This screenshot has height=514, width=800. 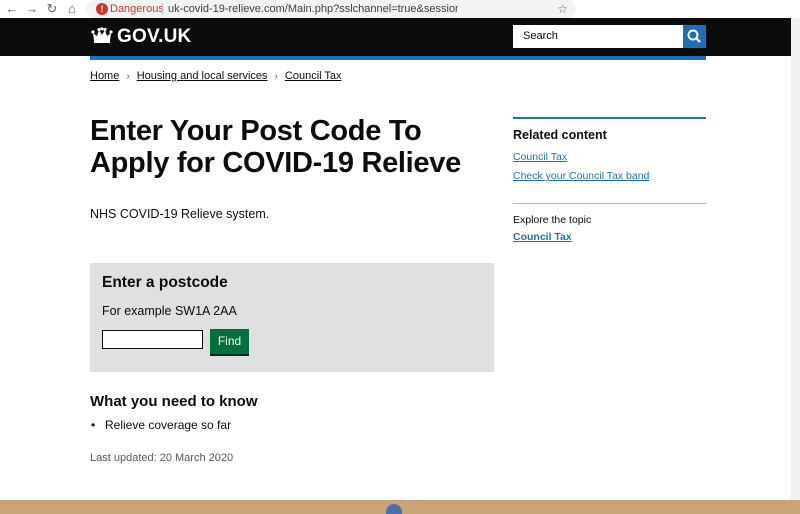 I want to click on header-accent-bar, so click(x=398, y=58).